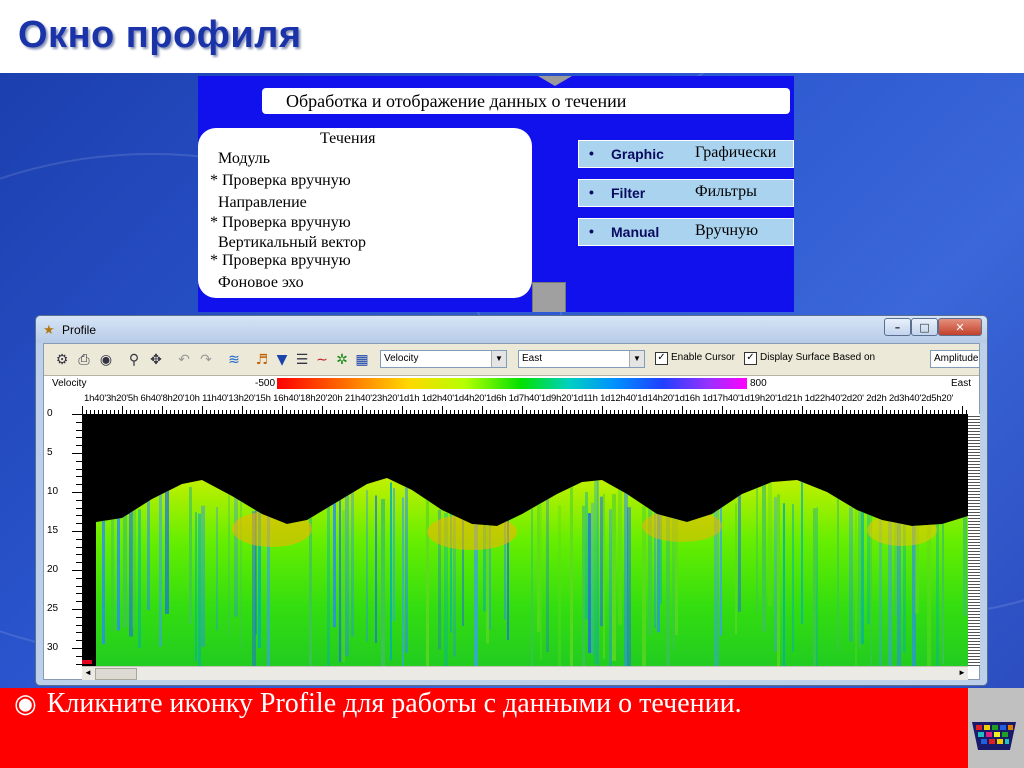 This screenshot has height=768, width=1024. I want to click on redo-icon: ↷, so click(206, 360).